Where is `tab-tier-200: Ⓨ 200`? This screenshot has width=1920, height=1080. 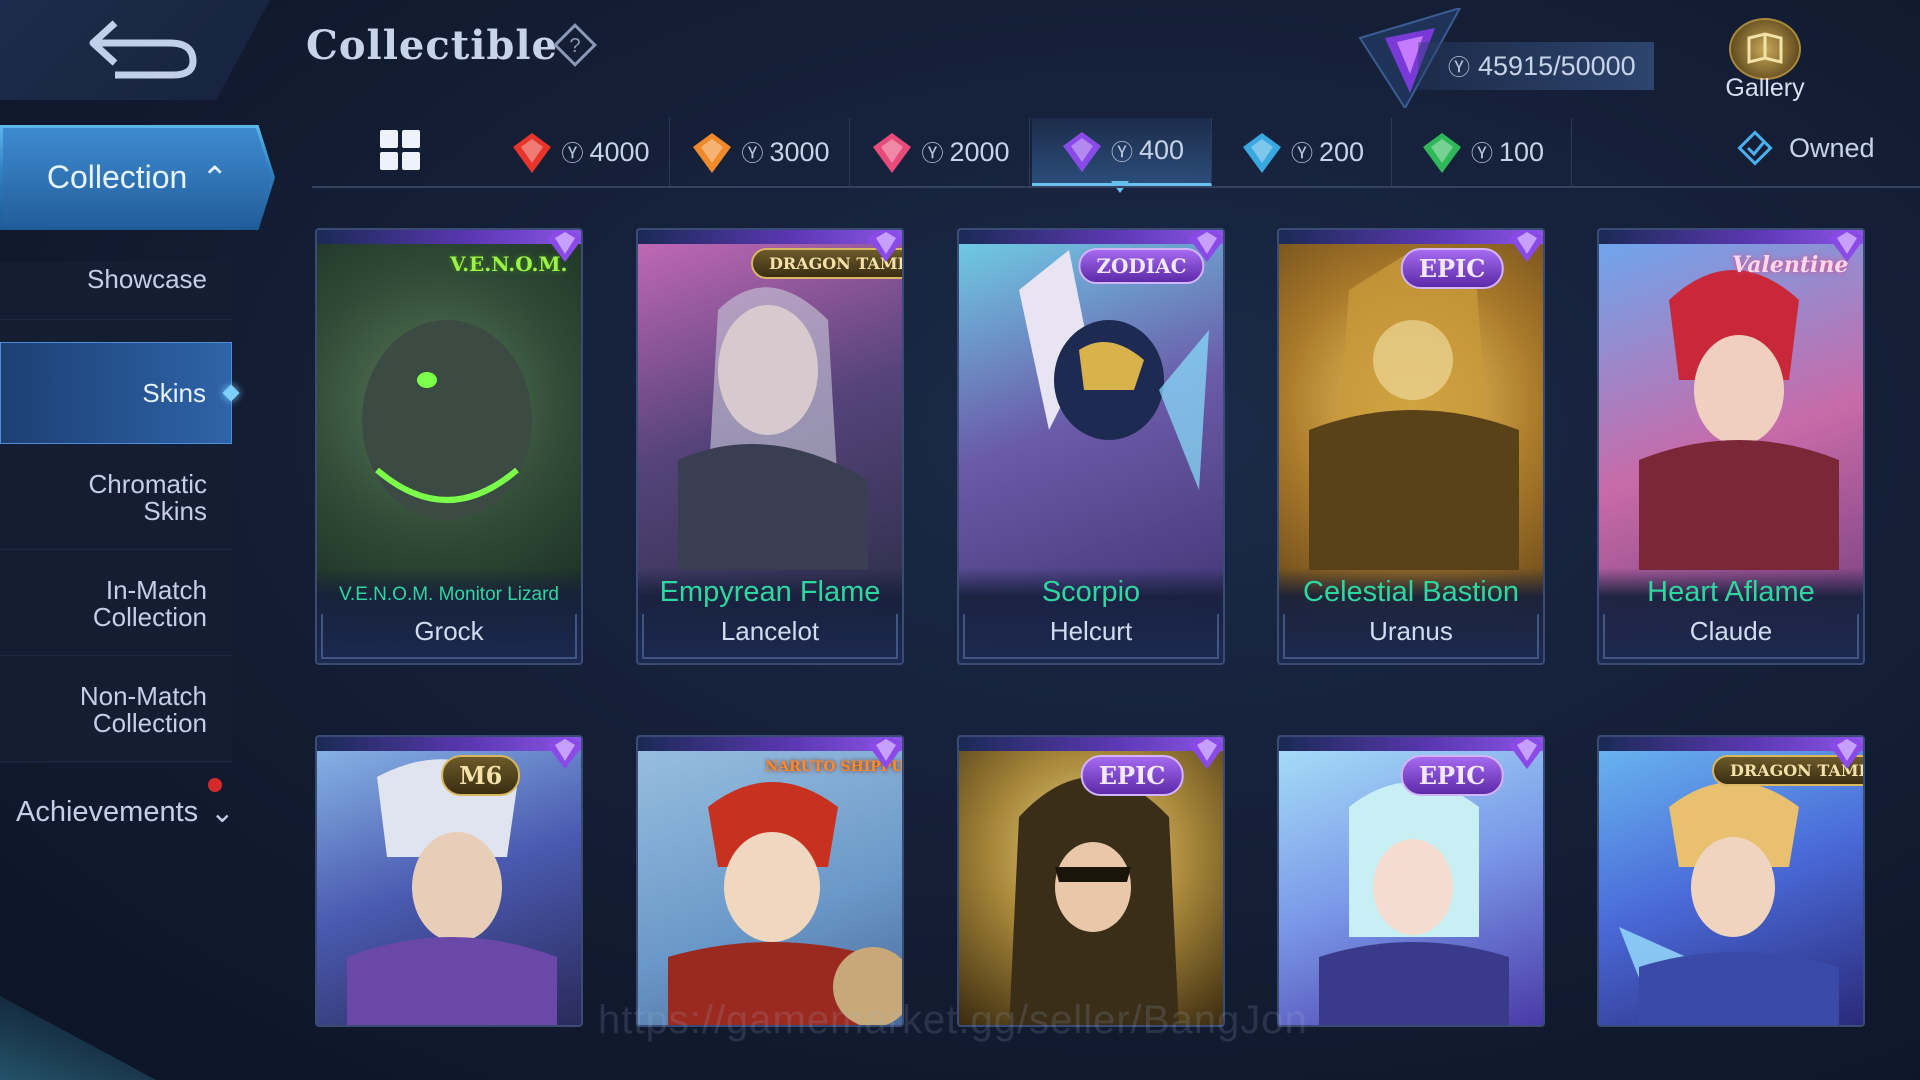 tab-tier-200: Ⓨ 200 is located at coordinates (1302, 152).